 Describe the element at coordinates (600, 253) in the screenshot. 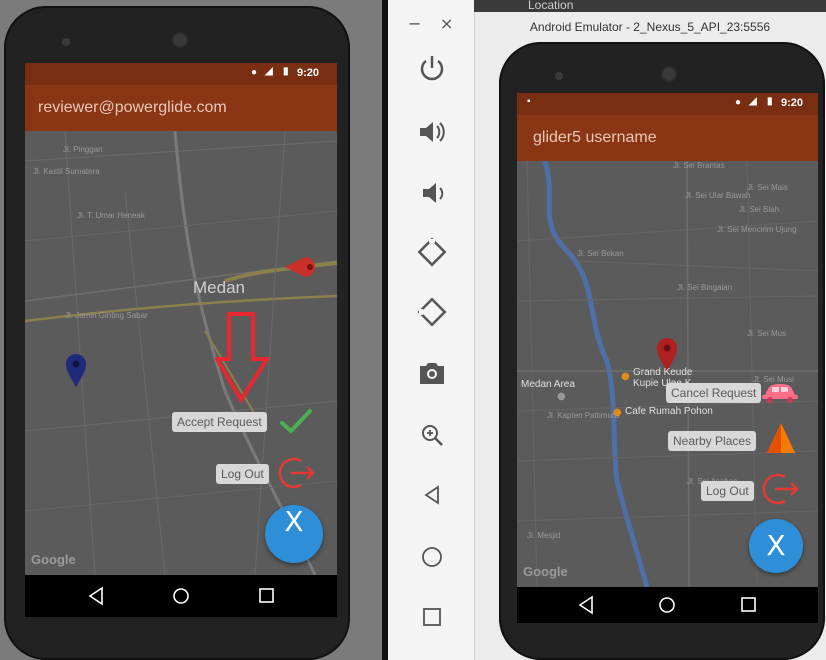

I see `street-label: Jl. Sei Bekan` at that location.